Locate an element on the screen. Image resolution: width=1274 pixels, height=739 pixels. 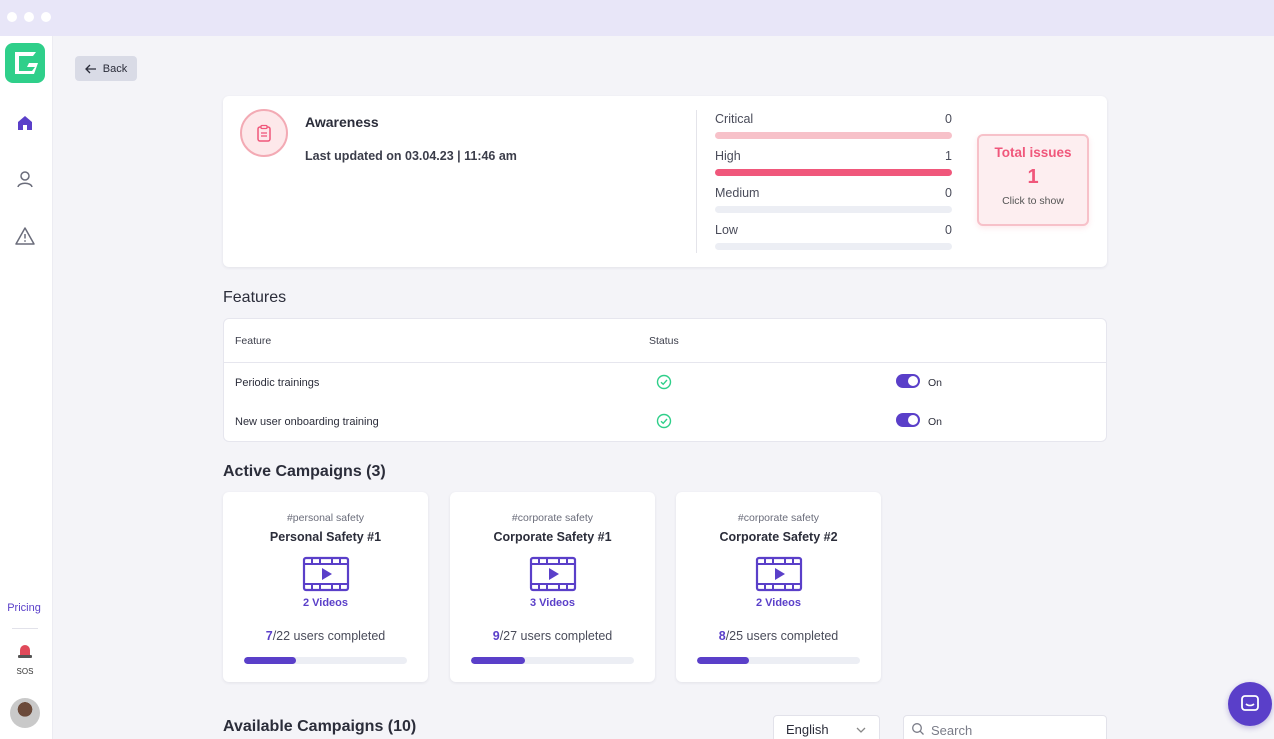
available-campaigns-heading: Available Campaigns (10) is located at coordinates (320, 726).